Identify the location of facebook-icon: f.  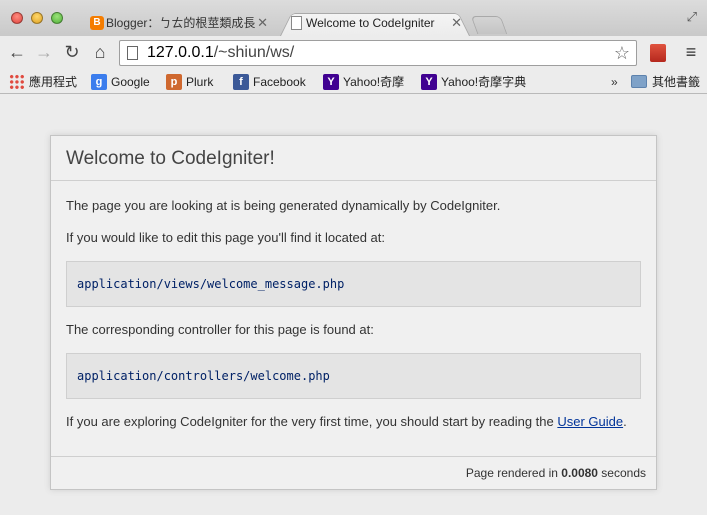
(241, 82).